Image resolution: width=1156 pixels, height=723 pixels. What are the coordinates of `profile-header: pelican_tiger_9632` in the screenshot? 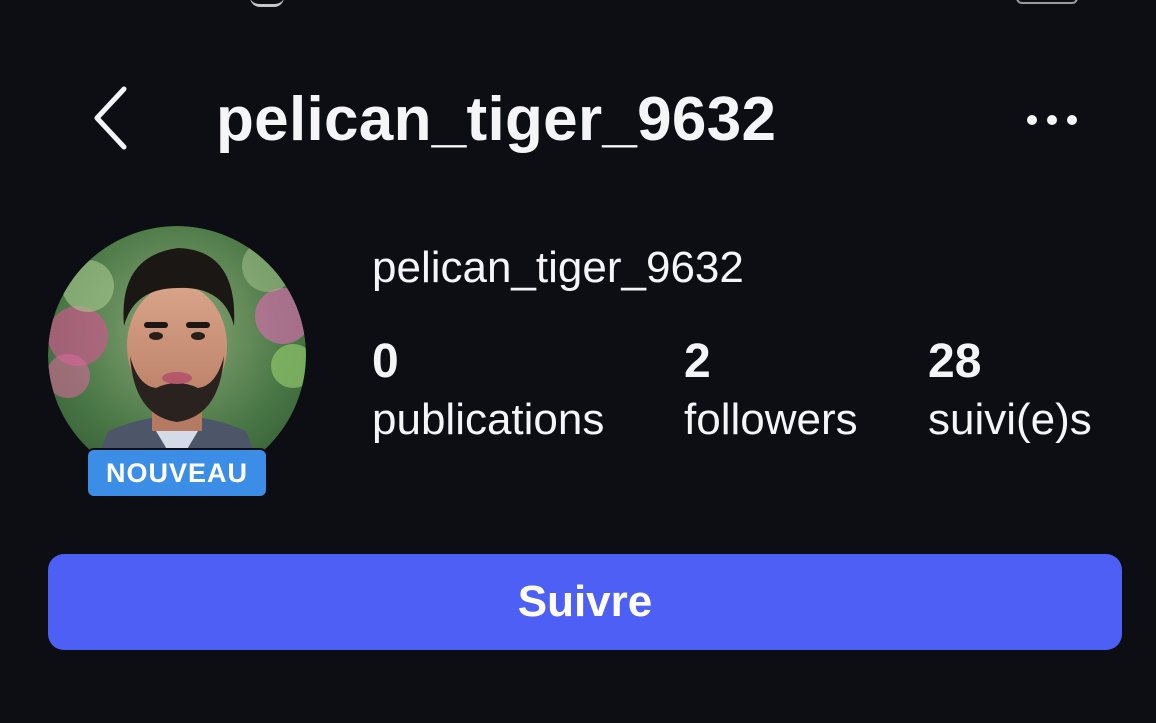 It's located at (578, 120).